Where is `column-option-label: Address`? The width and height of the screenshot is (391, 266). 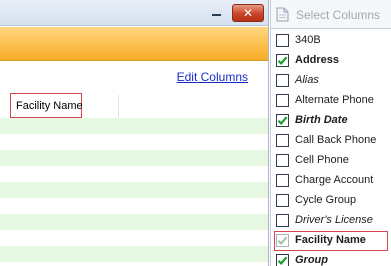
column-option-label: Address is located at coordinates (317, 60).